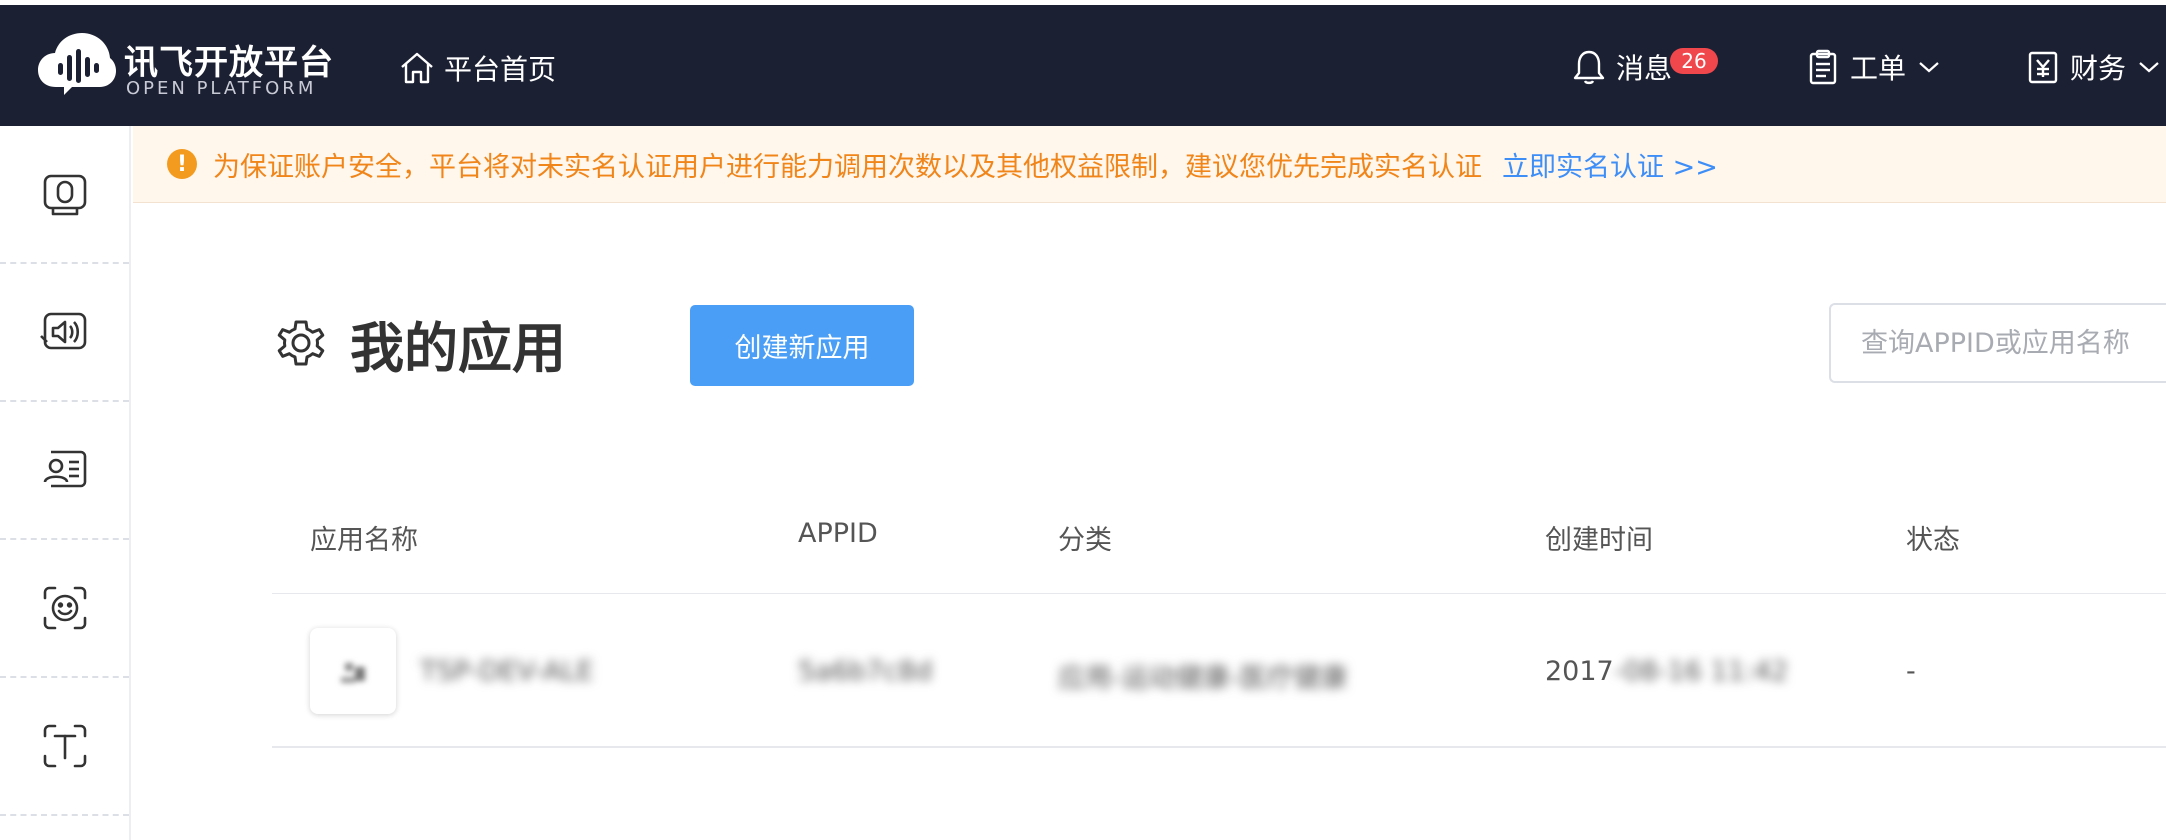 The width and height of the screenshot is (2166, 840). I want to click on nav-ticket-label: 工单, so click(1878, 68).